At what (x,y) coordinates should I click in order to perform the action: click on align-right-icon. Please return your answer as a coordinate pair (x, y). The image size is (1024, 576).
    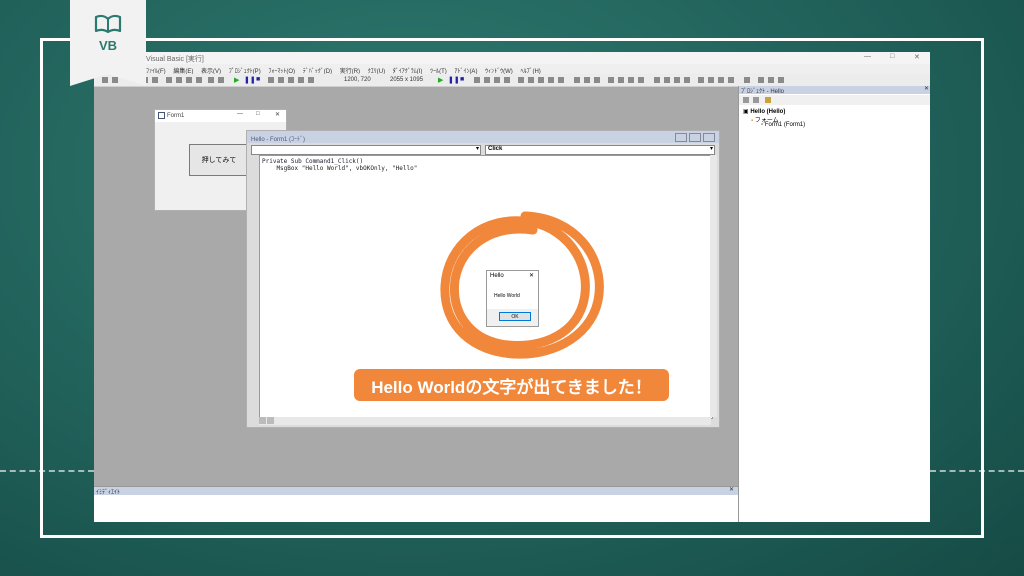
    Looking at the image, I should click on (597, 80).